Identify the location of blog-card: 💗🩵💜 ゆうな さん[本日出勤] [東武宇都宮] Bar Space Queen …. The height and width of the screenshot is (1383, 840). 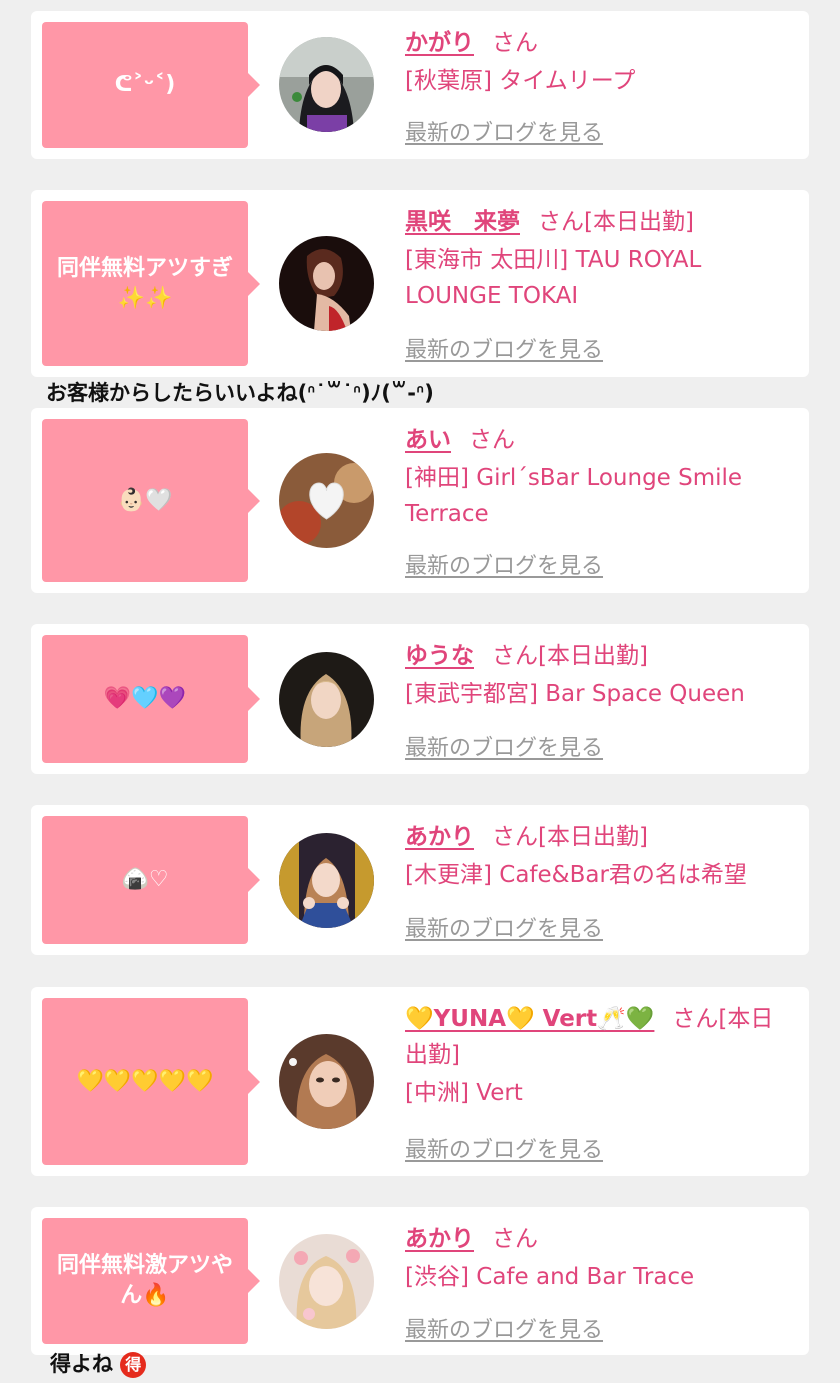
(420, 699).